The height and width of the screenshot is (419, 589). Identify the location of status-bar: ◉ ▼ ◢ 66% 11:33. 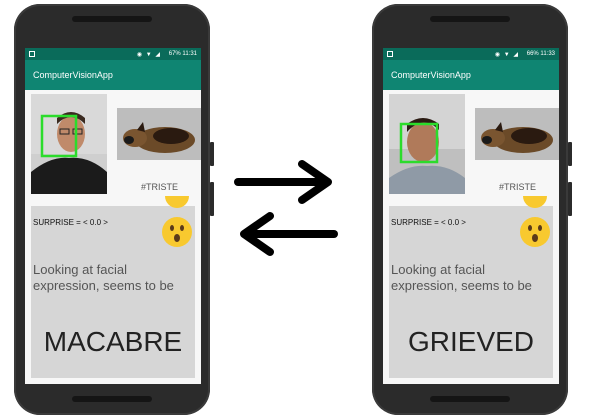
(471, 54).